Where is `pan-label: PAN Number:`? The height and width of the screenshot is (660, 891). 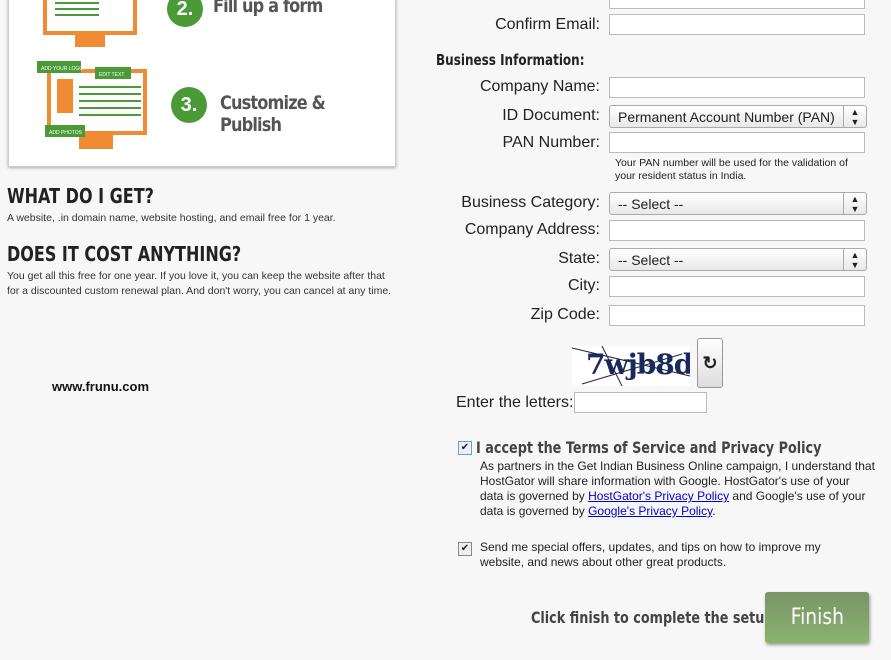
pan-label: PAN Number: is located at coordinates (551, 142).